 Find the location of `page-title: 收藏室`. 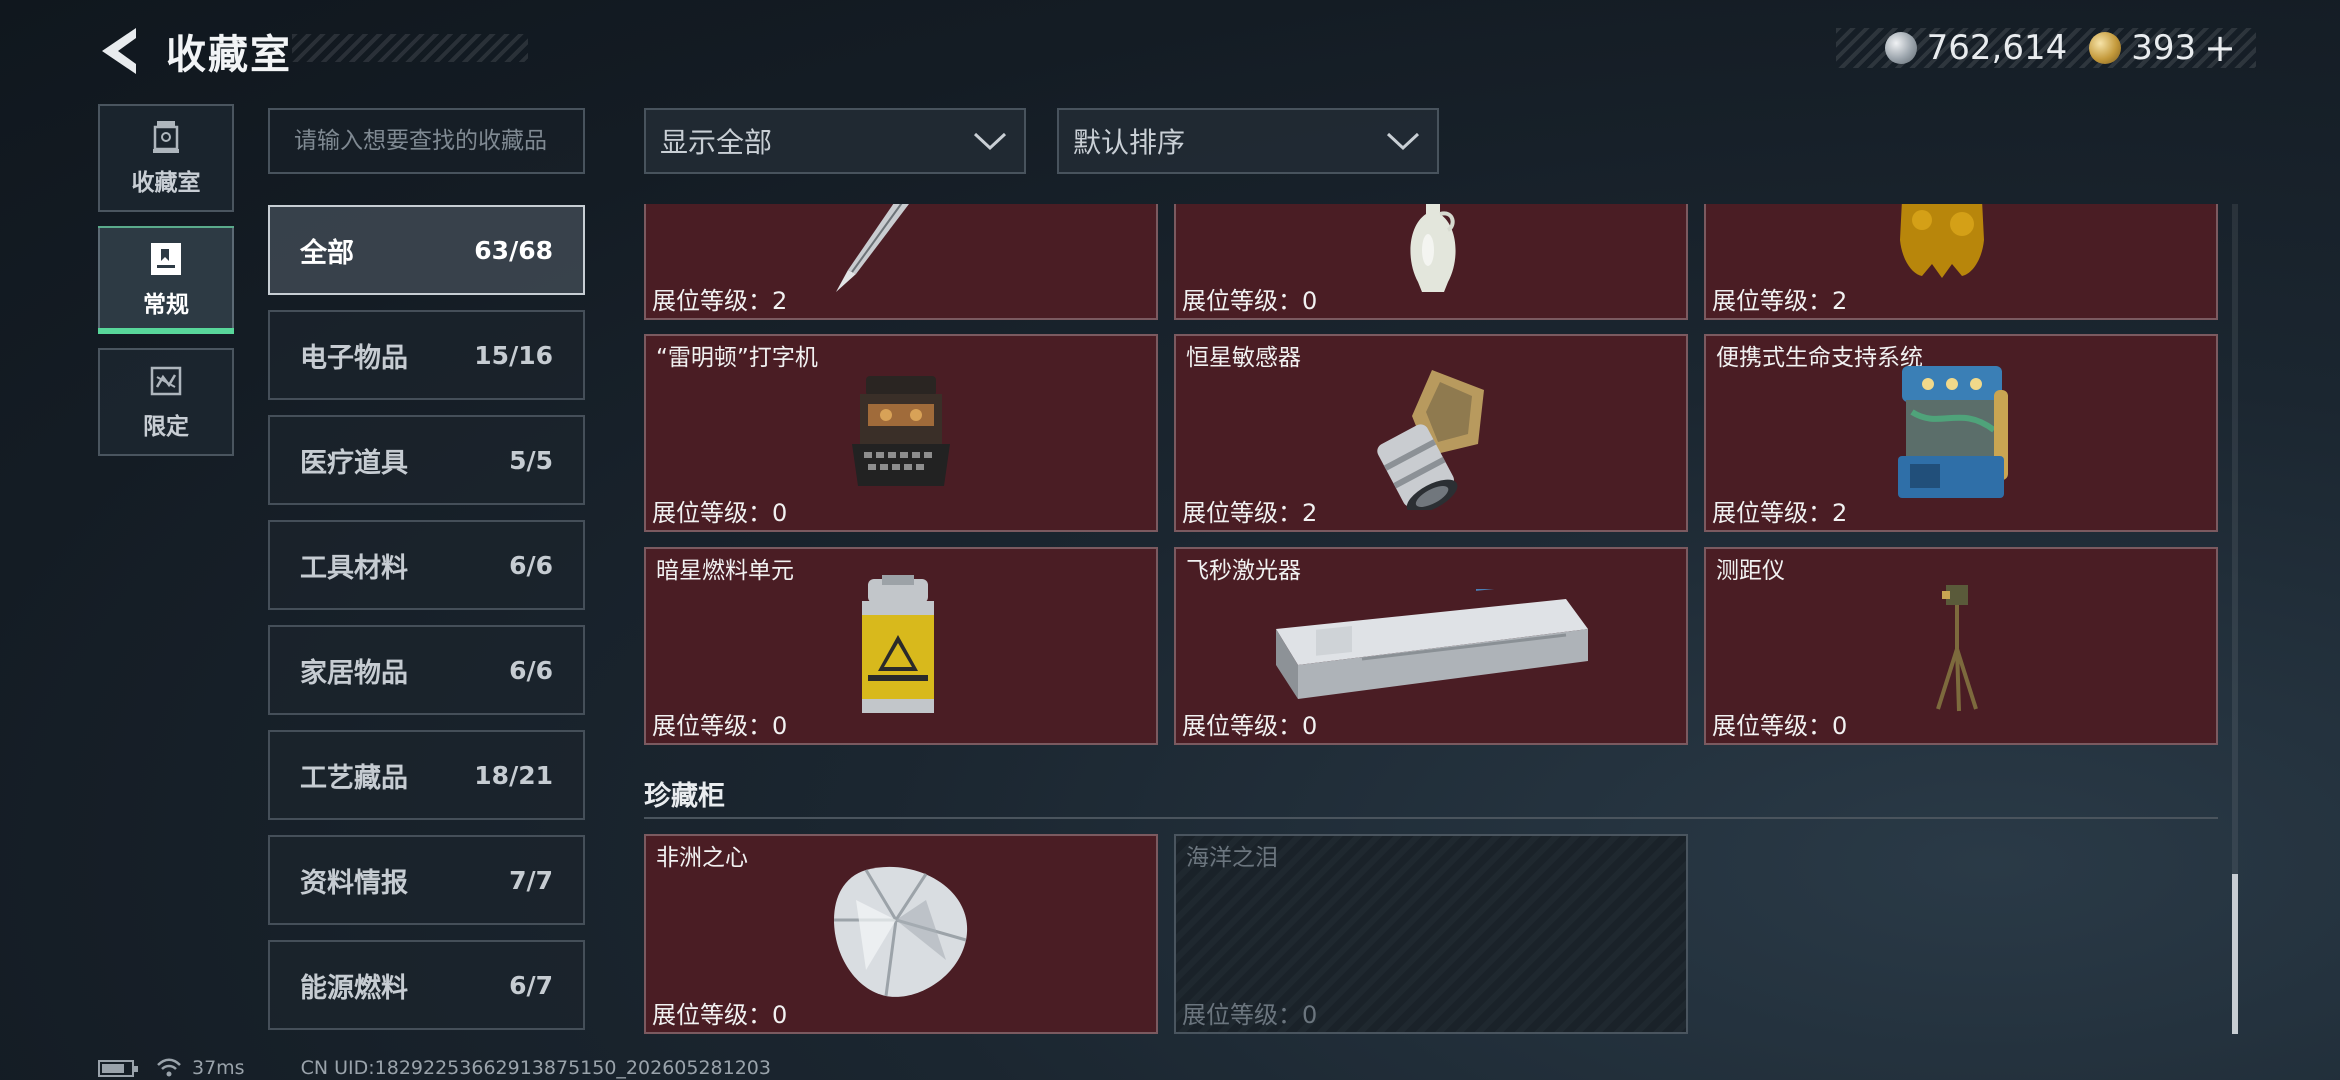

page-title: 收藏室 is located at coordinates (229, 55).